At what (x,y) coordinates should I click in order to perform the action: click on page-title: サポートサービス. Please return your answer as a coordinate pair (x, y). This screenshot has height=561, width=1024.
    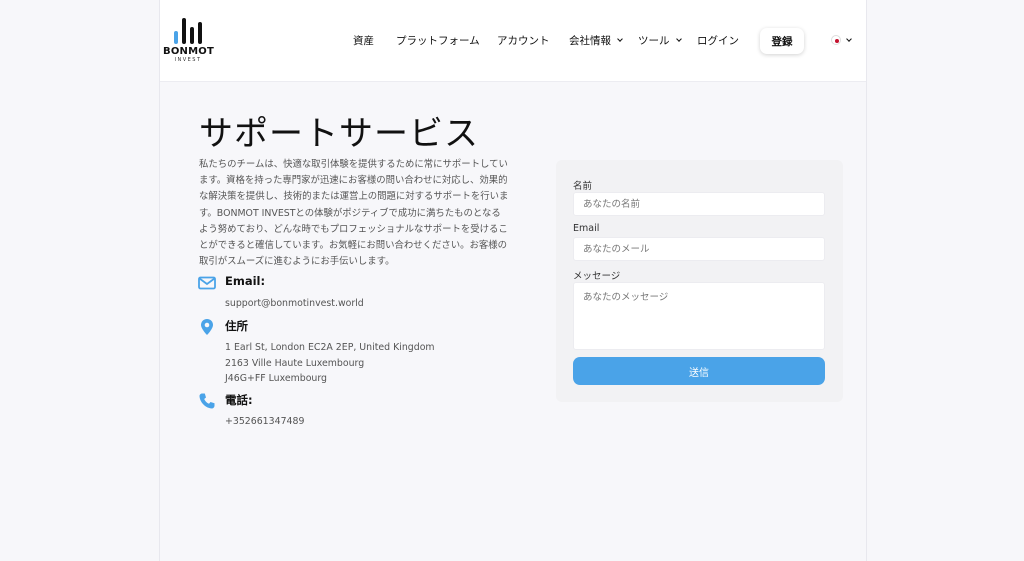
    Looking at the image, I should click on (339, 134).